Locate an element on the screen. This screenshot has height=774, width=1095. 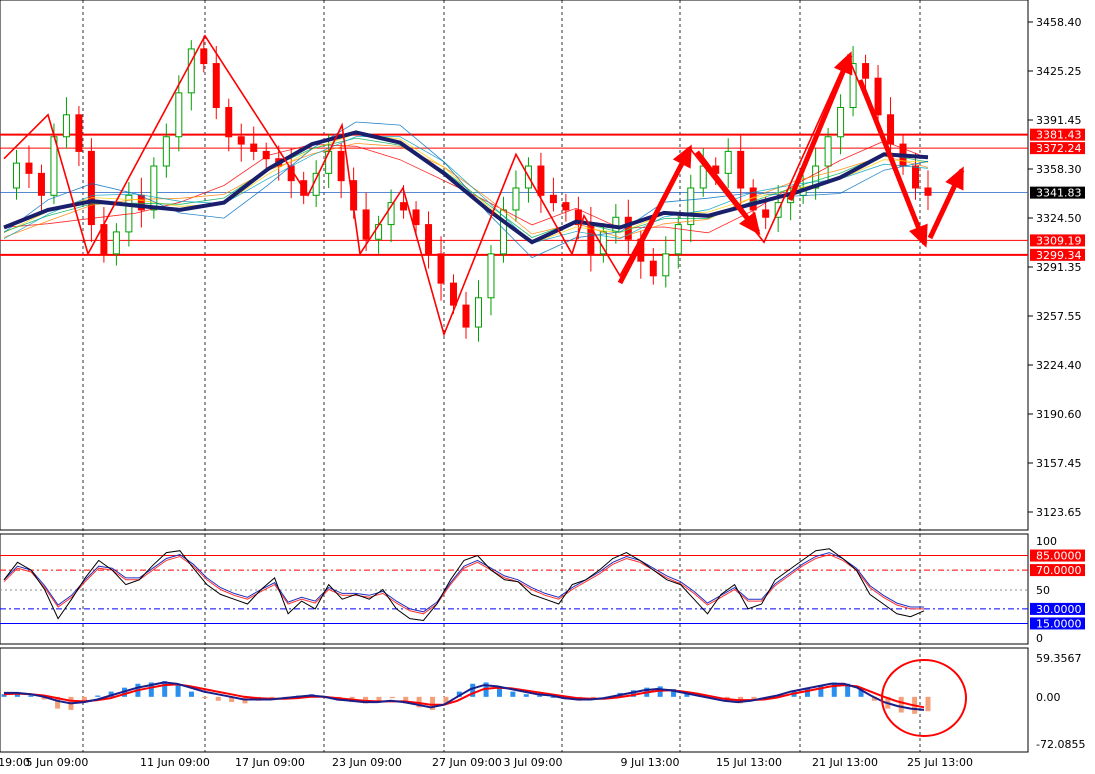
macd-tick-label-1: 0.00 is located at coordinates (1048, 697).